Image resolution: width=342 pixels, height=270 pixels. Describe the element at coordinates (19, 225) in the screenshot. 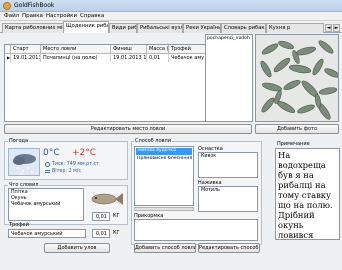

I see `trophy-legend: Трофей` at that location.